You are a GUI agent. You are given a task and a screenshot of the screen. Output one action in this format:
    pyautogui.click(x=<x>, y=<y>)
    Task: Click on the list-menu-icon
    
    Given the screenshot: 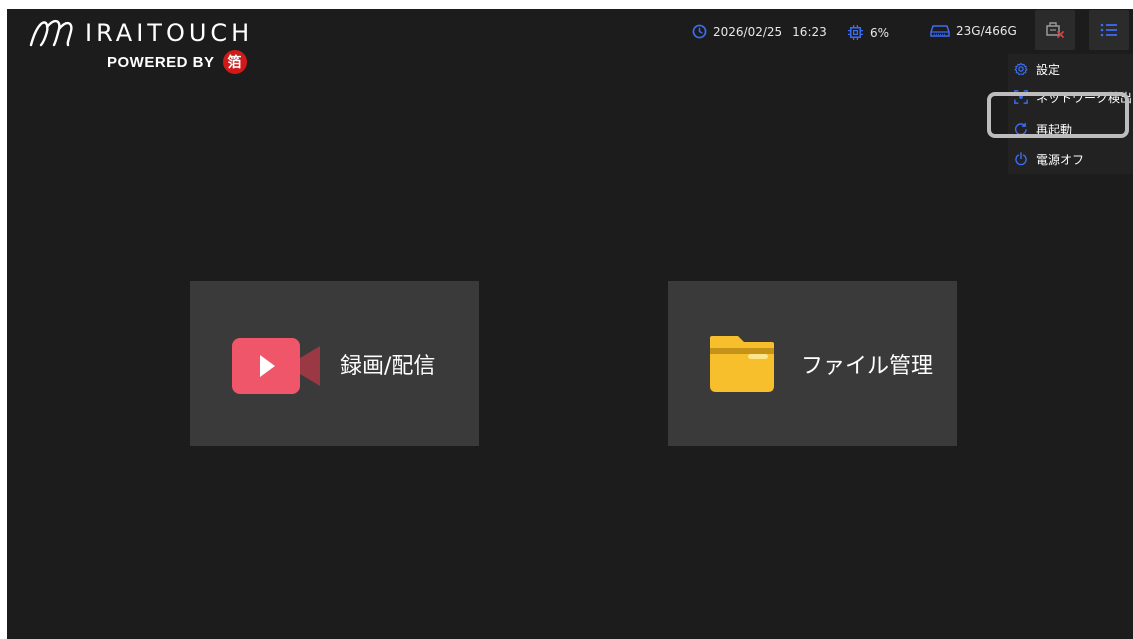 What is the action you would take?
    pyautogui.click(x=1108, y=30)
    